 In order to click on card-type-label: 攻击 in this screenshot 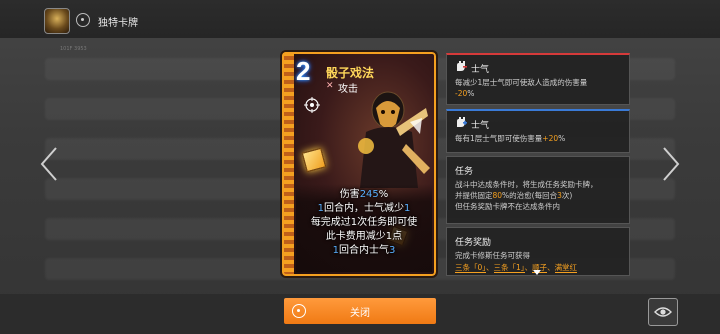, I will do `click(348, 89)`.